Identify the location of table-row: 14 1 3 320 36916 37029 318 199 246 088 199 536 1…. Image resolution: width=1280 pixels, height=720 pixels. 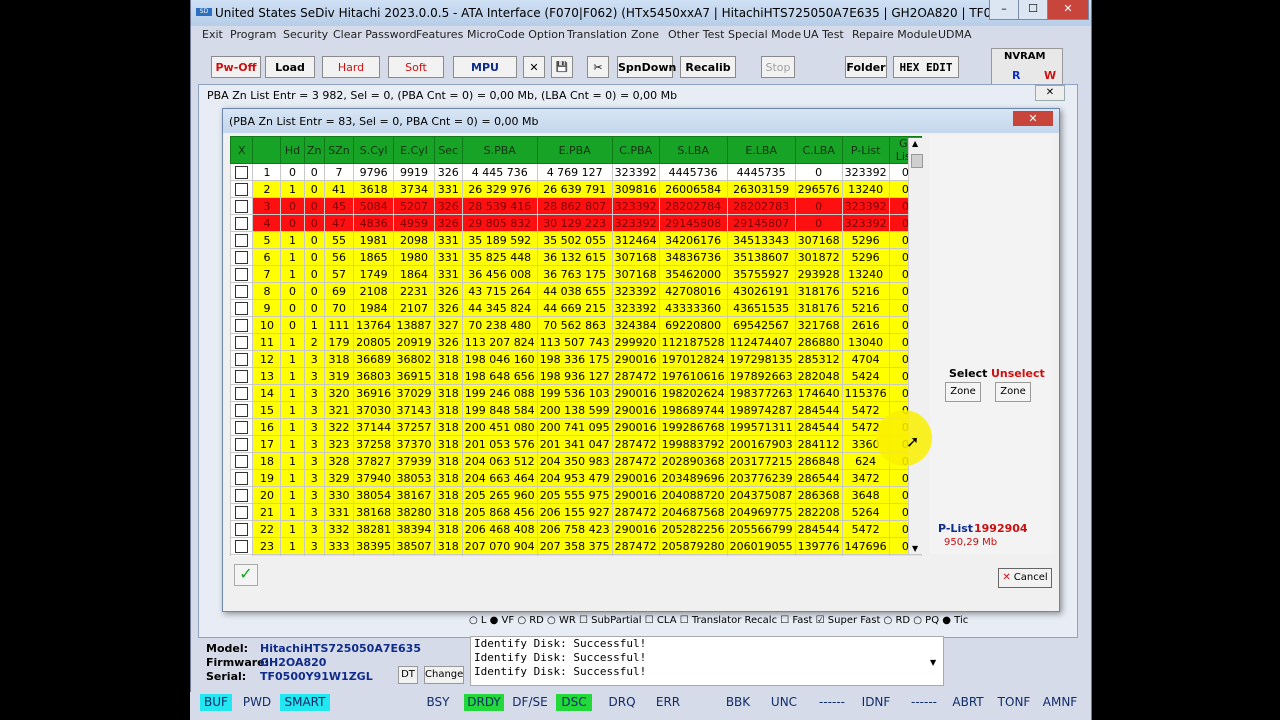
(576, 393).